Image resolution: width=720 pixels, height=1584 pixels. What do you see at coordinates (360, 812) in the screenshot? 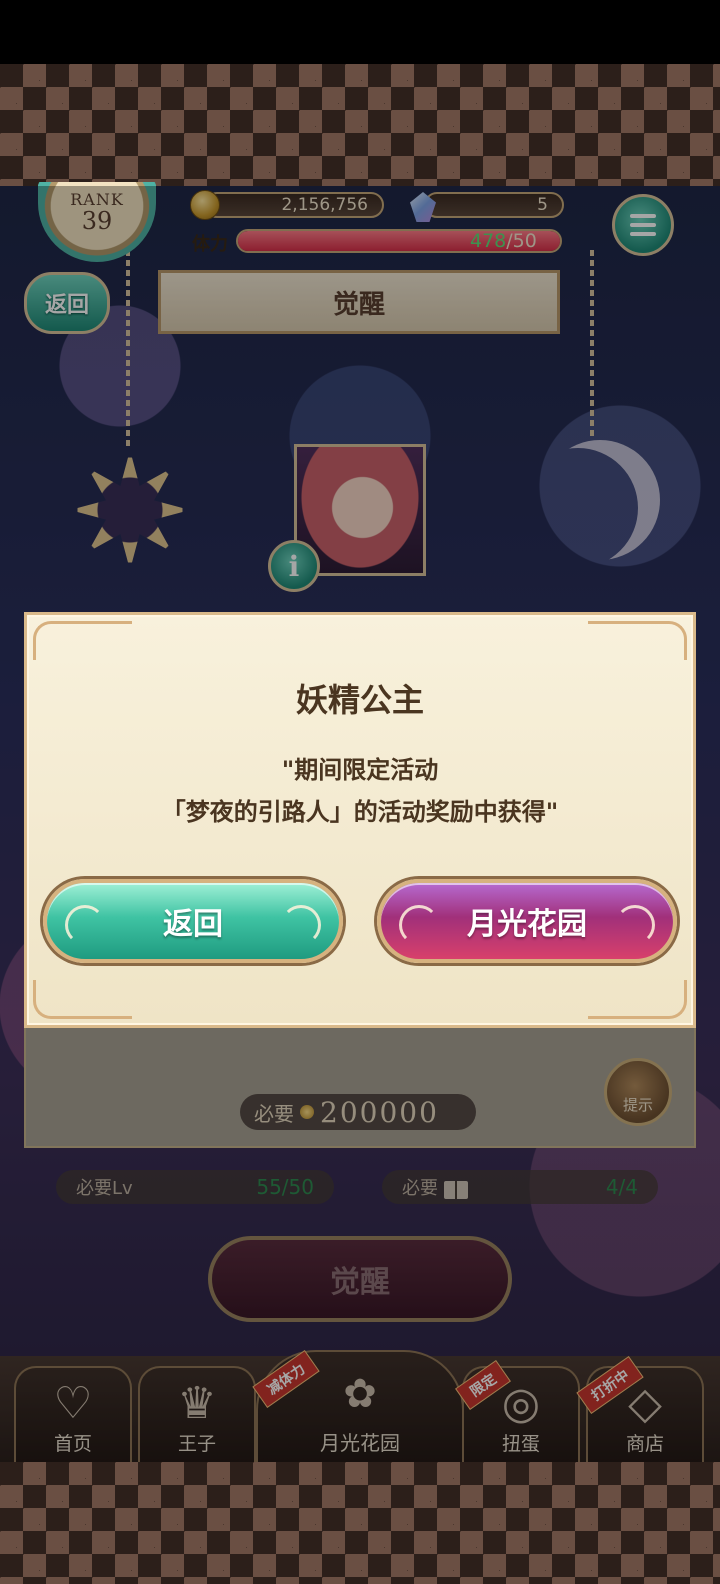
I see `dialog-message-line2: 「梦夜的引路人」的活动奖励中获得"` at bounding box center [360, 812].